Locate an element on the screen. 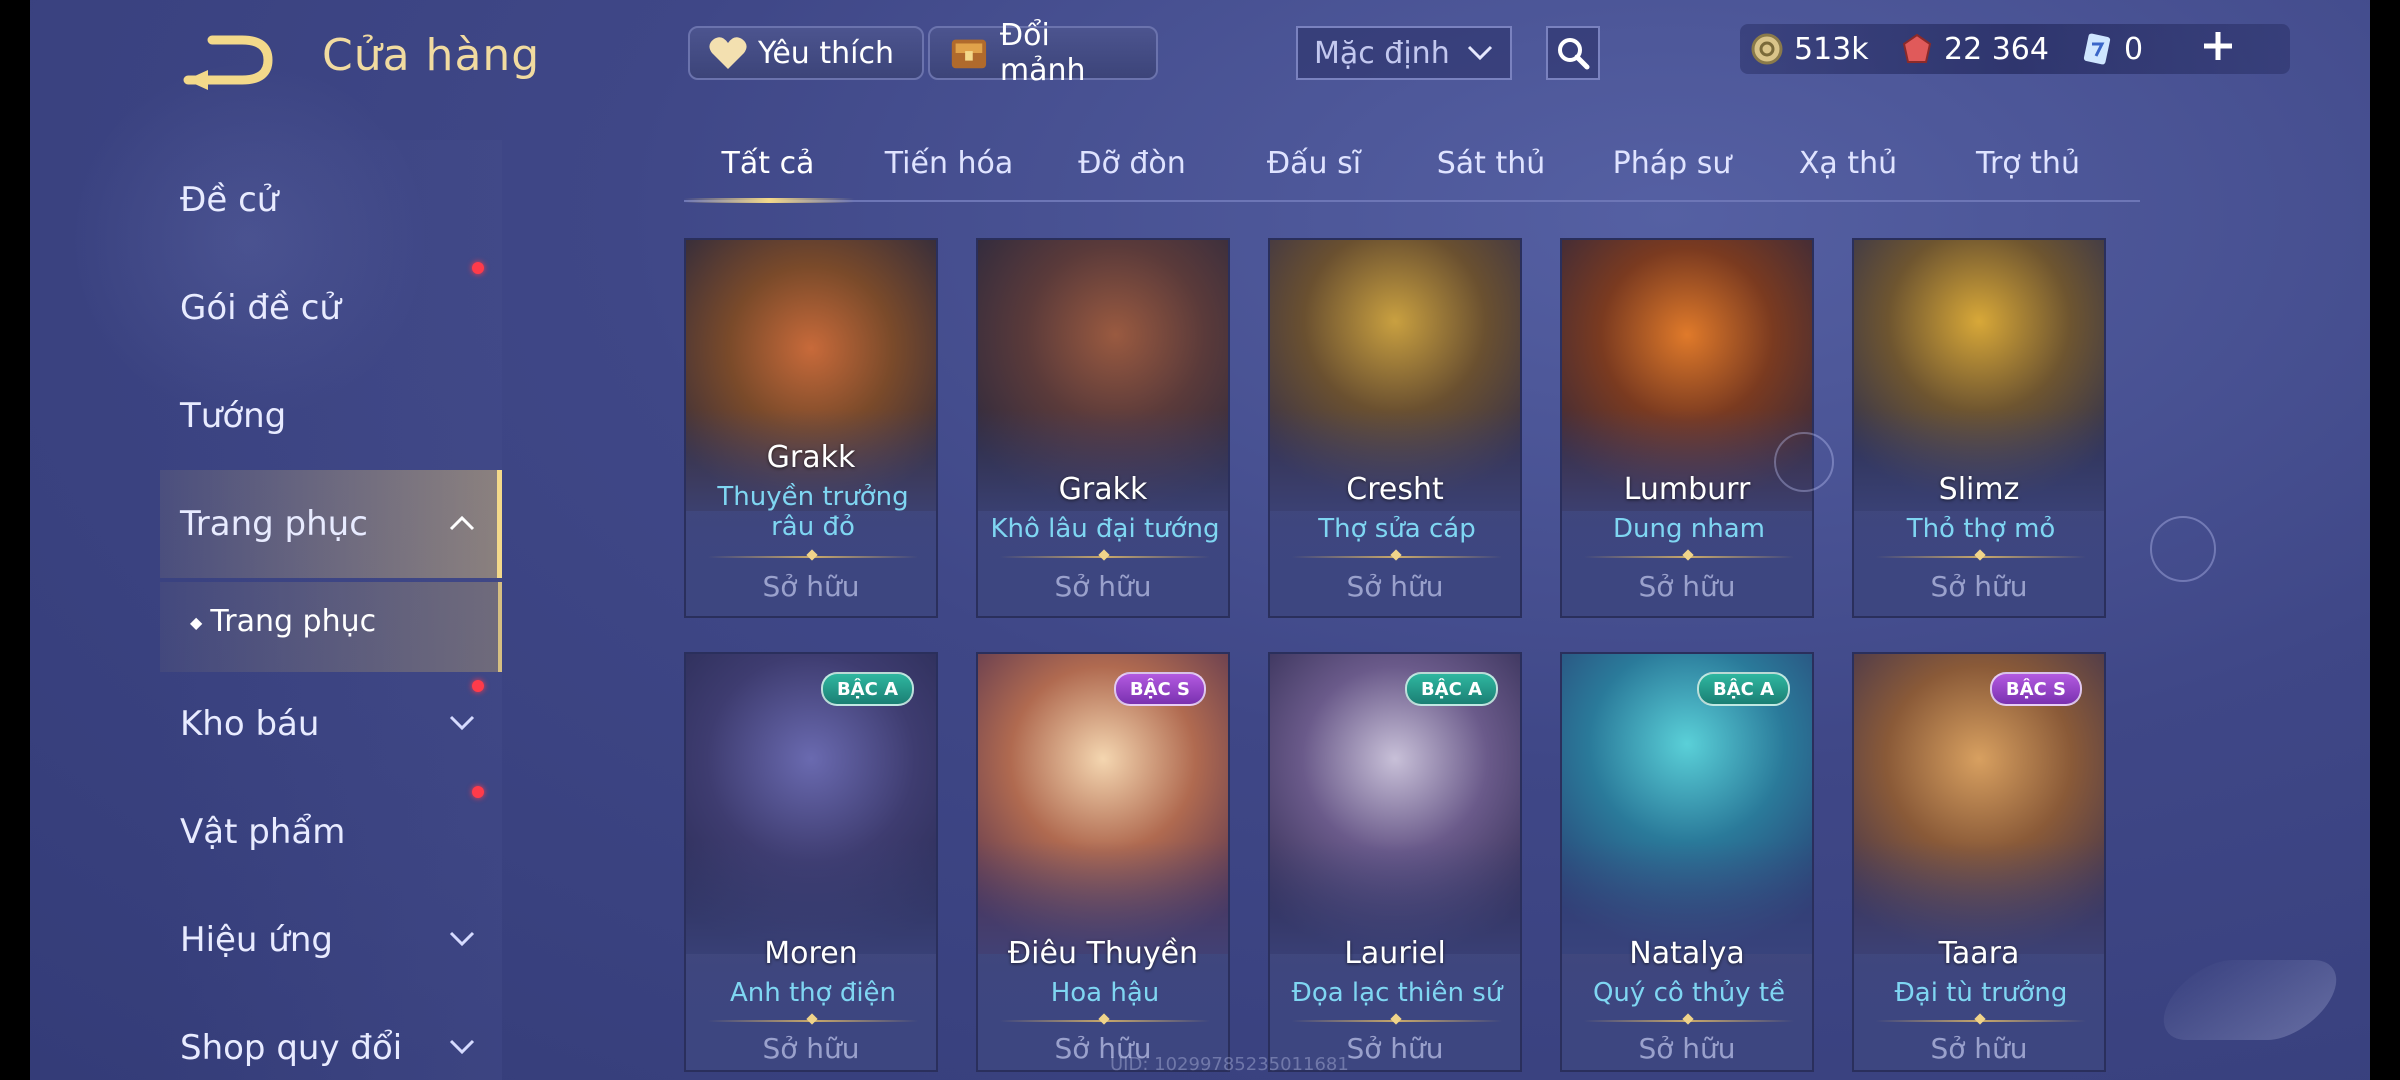 The image size is (2400, 1080). sidebar-item-exchange-shop: Shop quy đổi is located at coordinates (340, 1044).